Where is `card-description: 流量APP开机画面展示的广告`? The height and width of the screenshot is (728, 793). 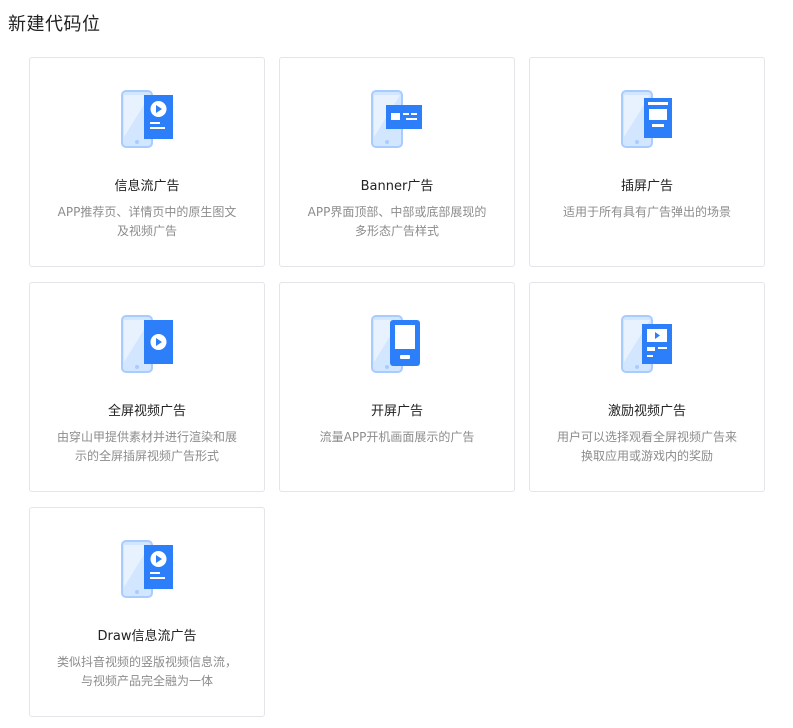
card-description: 流量APP开机画面展示的广告 is located at coordinates (397, 437).